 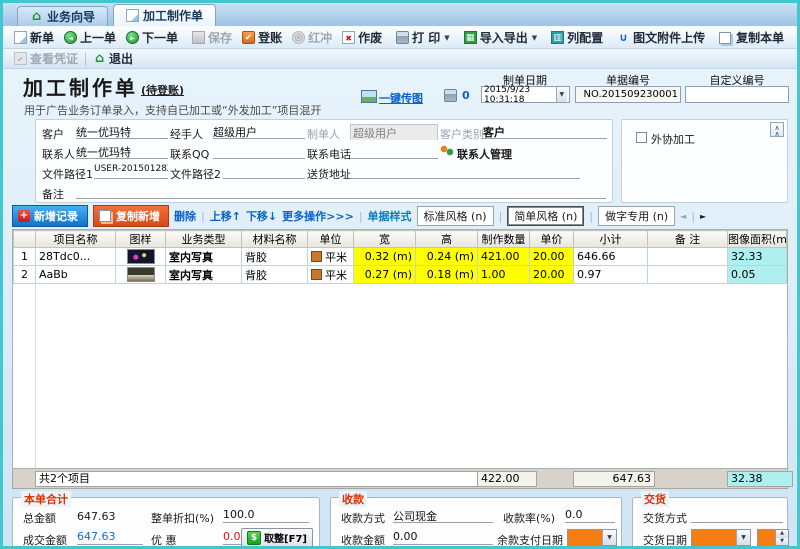 I want to click on tab-bar: ⌂ 业务向导 加工制作单, so click(x=400, y=15).